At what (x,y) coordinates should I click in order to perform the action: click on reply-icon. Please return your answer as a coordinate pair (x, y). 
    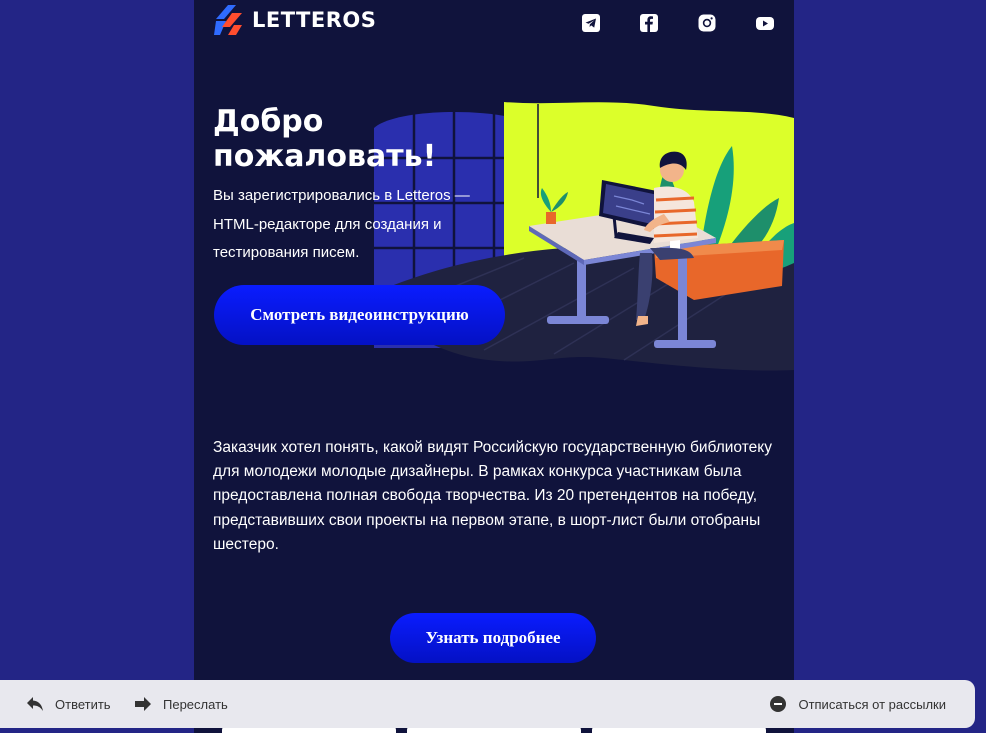
    Looking at the image, I should click on (35, 704).